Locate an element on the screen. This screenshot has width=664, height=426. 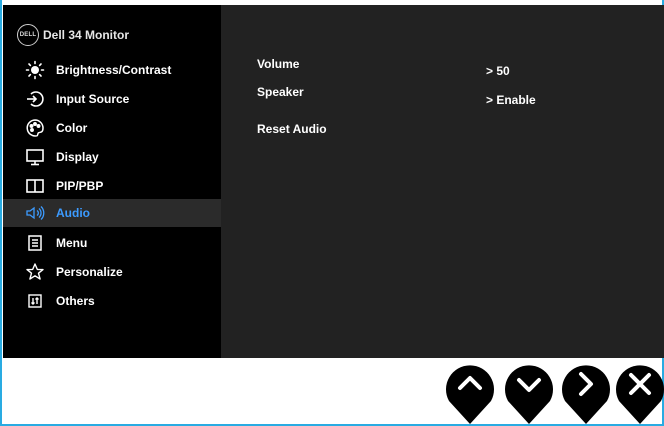
dell-logo: DELL is located at coordinates (28, 35).